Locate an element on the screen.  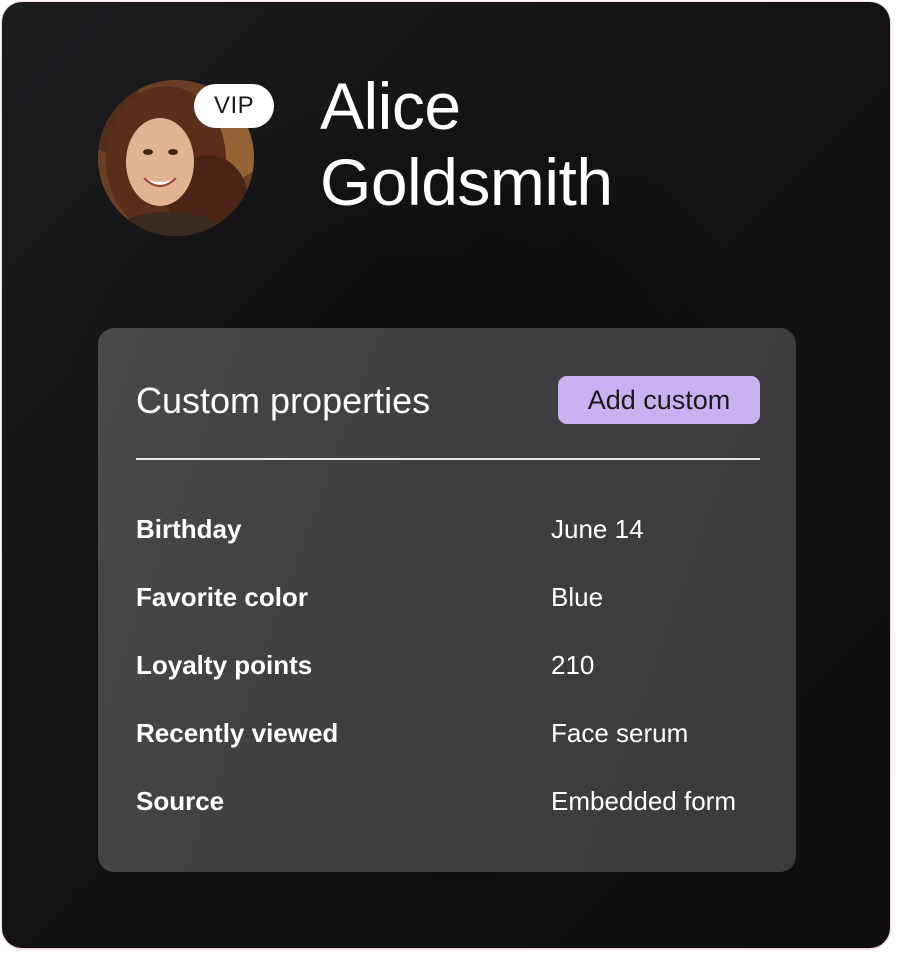
first-name: Alice is located at coordinates (390, 106).